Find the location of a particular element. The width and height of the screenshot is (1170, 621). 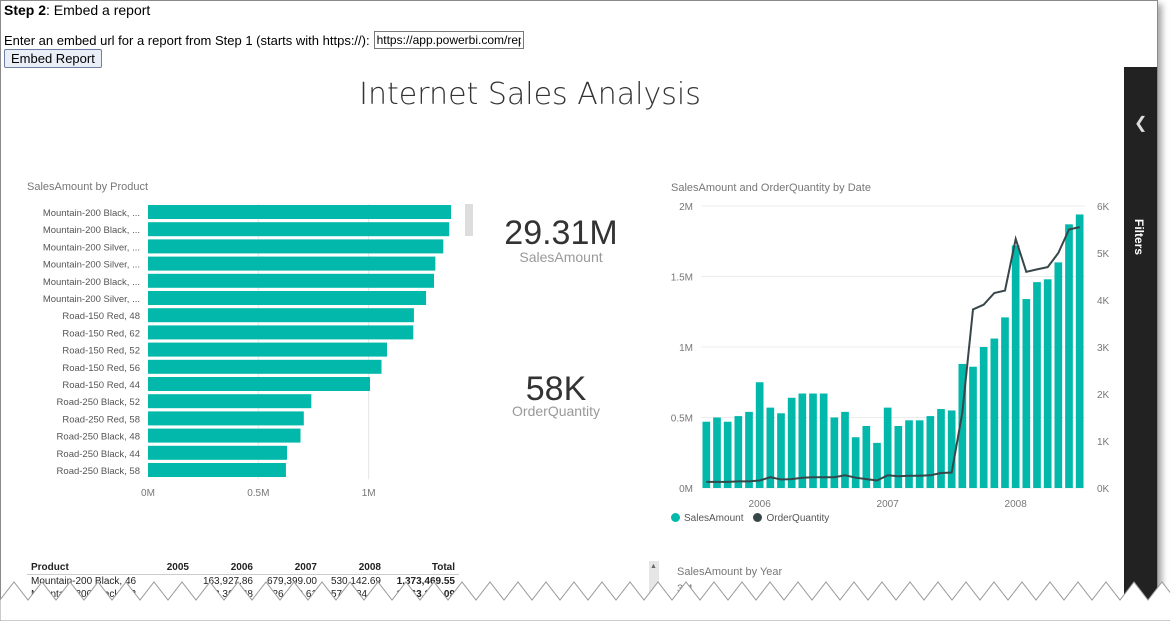

y-left-tick-label: 2M is located at coordinates (686, 207).